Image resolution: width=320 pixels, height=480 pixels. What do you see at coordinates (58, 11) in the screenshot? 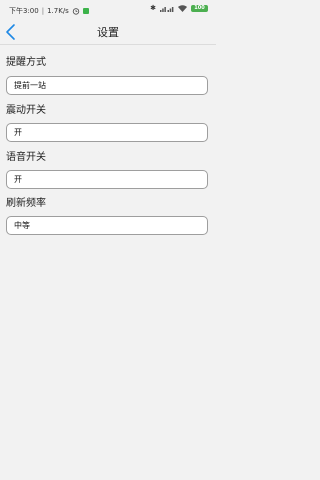
I see `network-speed: 1.7K/s` at bounding box center [58, 11].